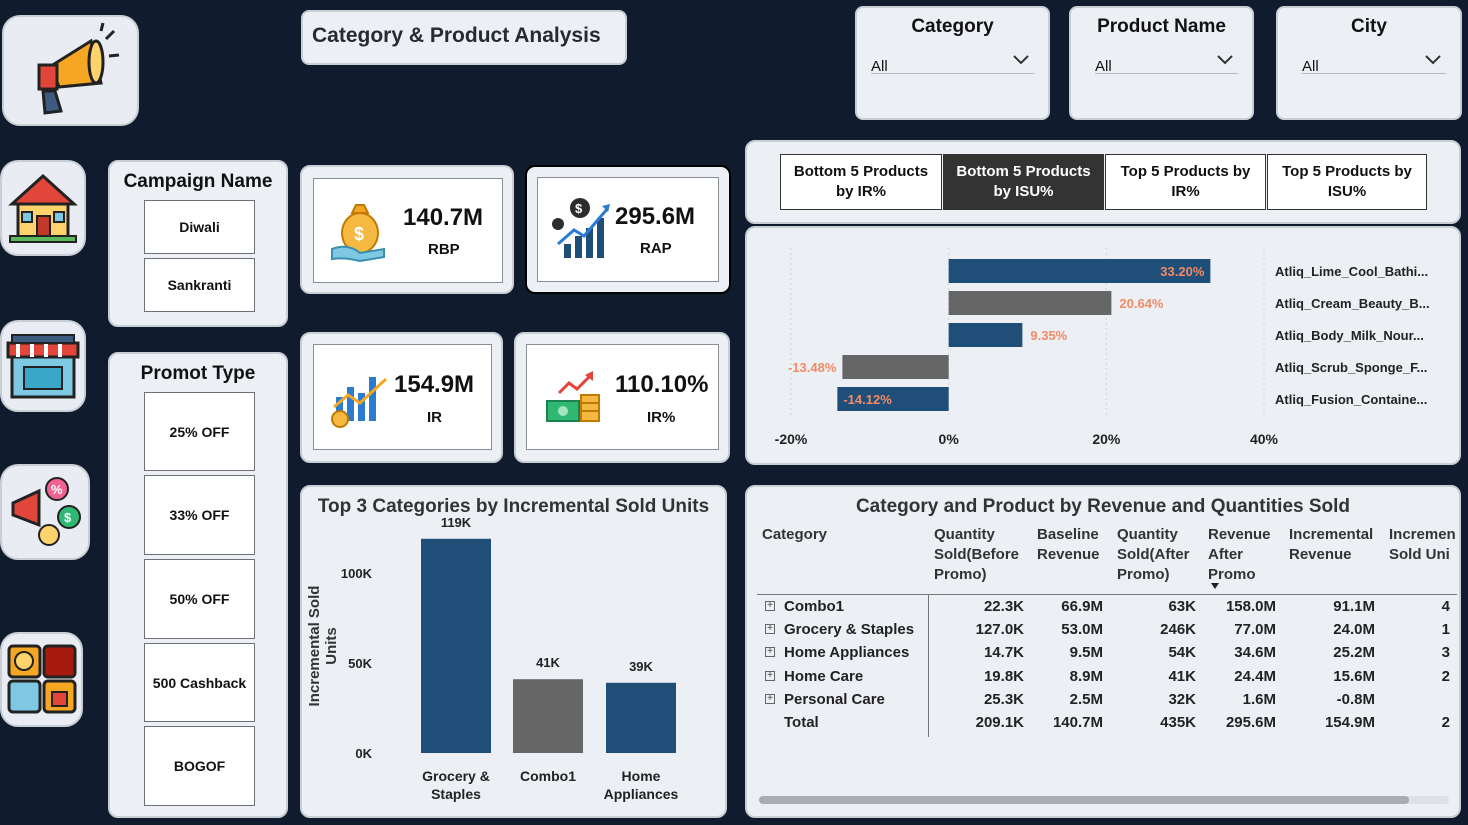 The height and width of the screenshot is (825, 1468). Describe the element at coordinates (794, 535) in the screenshot. I see `matrix-column-header: Category` at that location.